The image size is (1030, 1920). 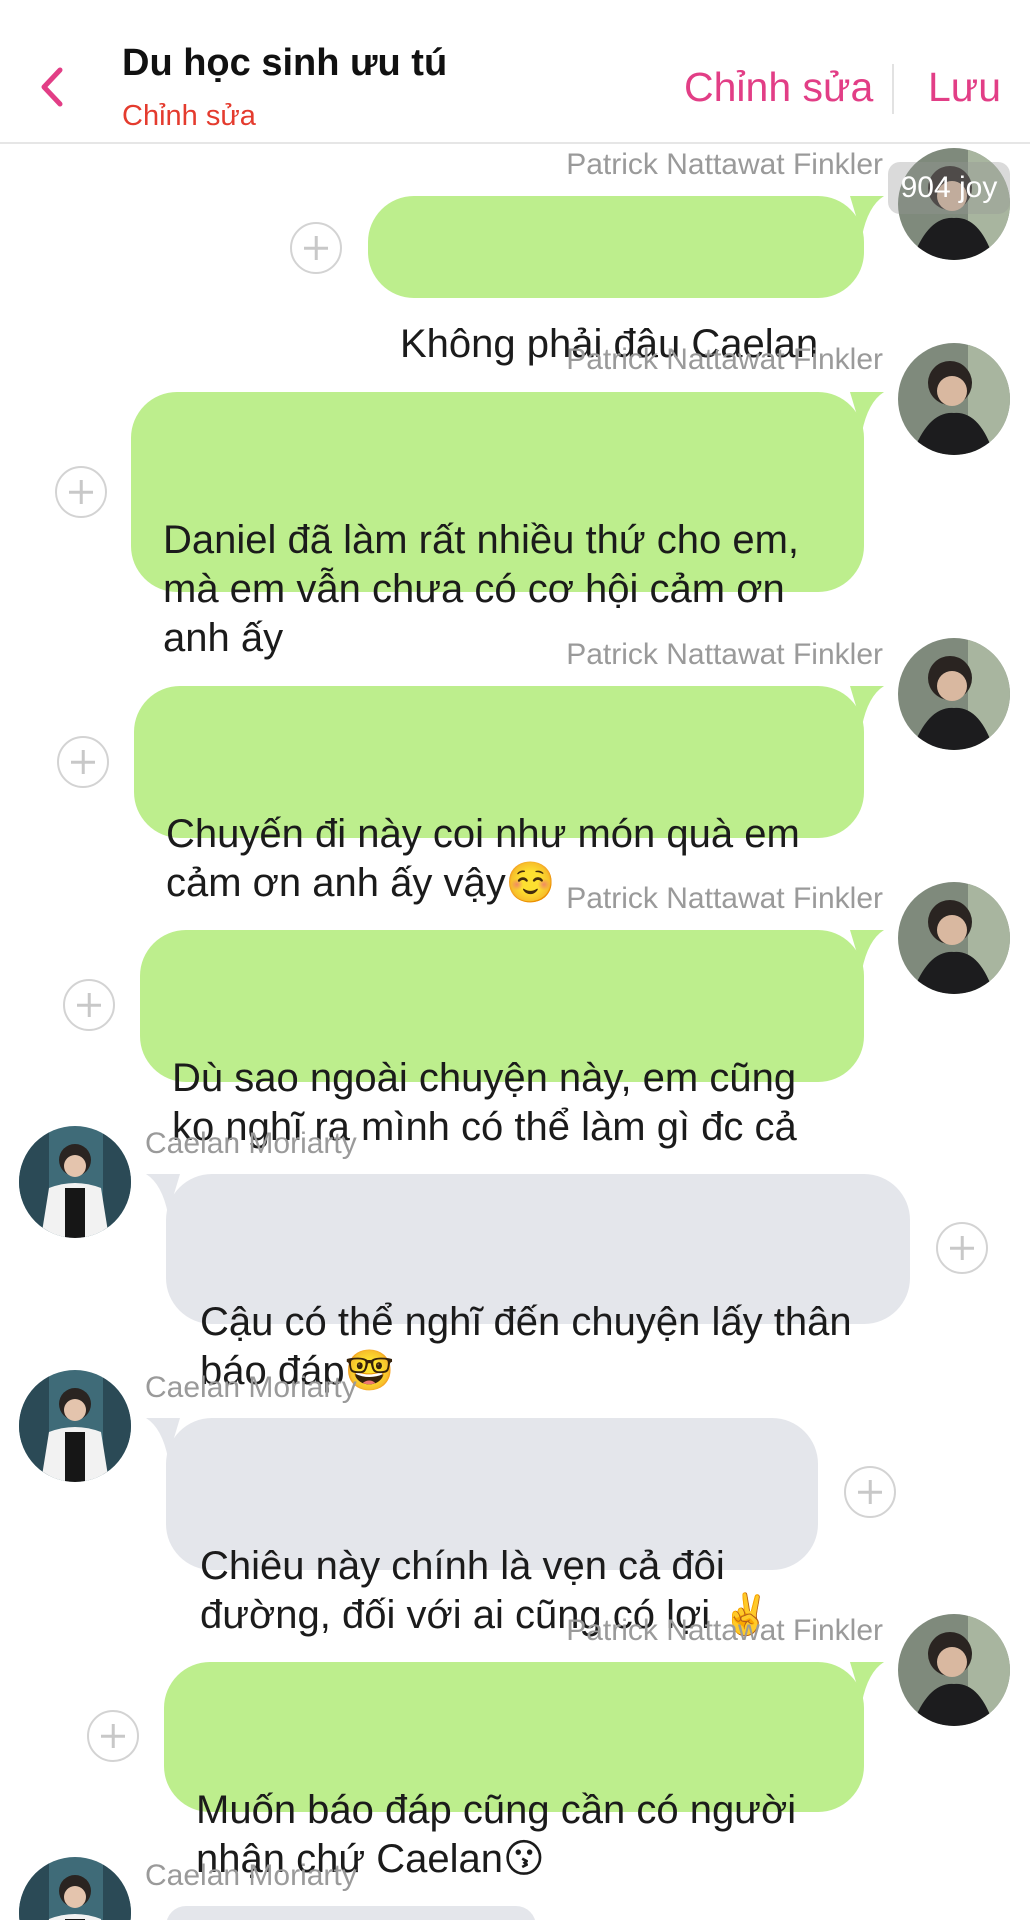 What do you see at coordinates (778, 87) in the screenshot?
I see `edit-button: Chỉnh sửa` at bounding box center [778, 87].